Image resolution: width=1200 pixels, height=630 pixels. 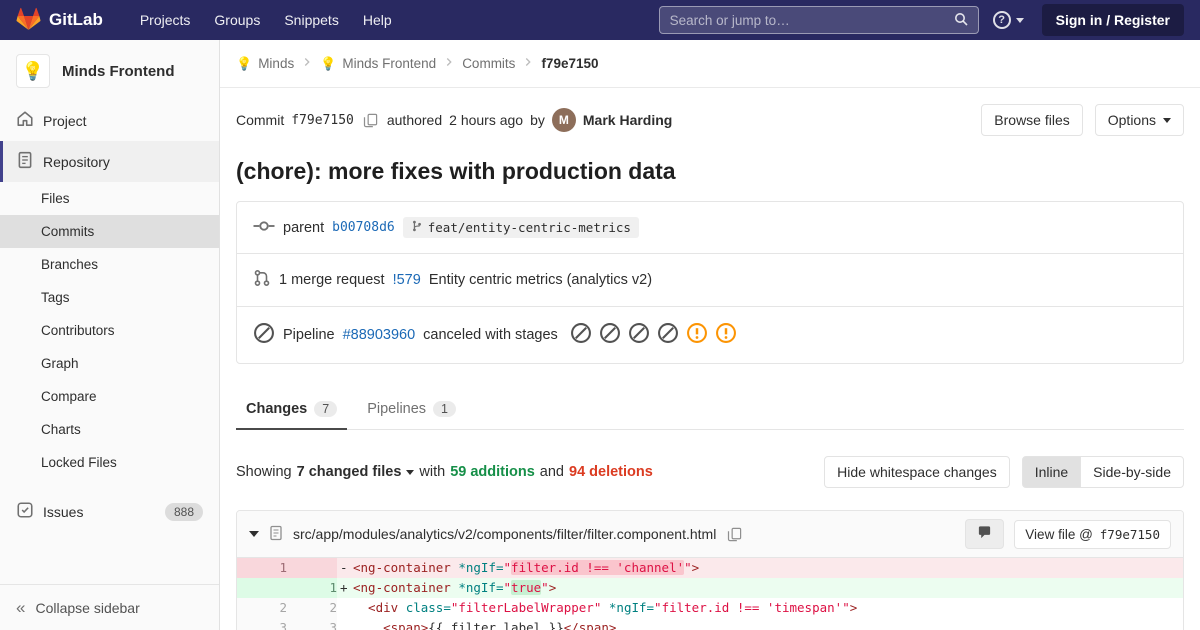 I want to click on parent-label: parent, so click(x=304, y=227).